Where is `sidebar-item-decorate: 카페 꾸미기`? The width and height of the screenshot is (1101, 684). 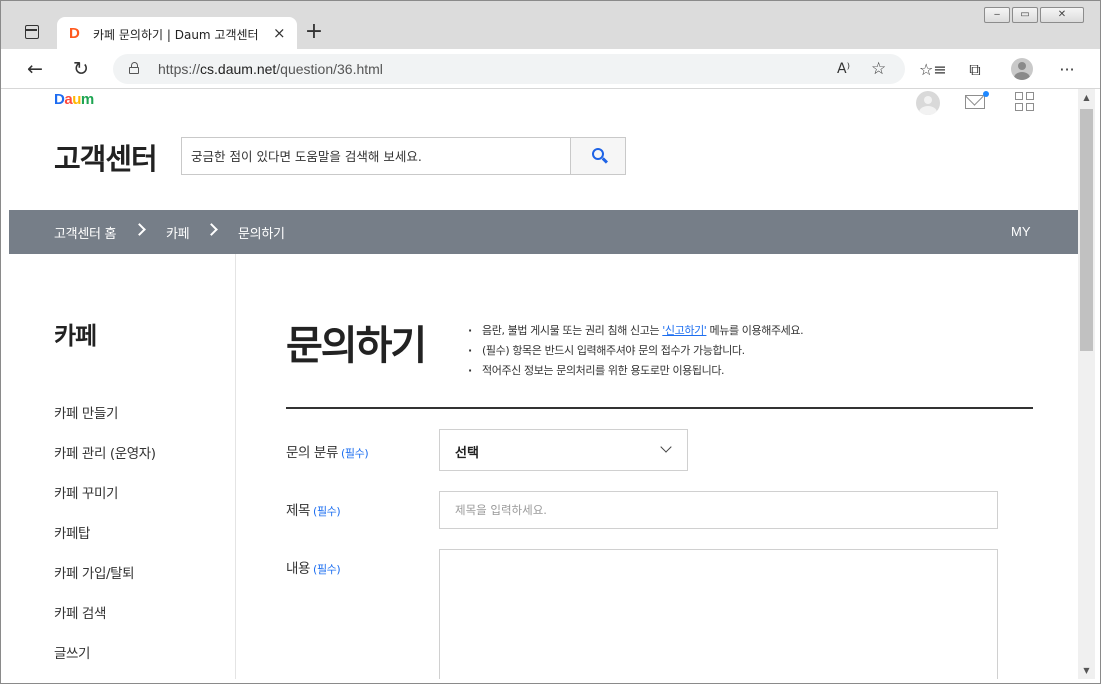
sidebar-item-decorate: 카페 꾸미기 is located at coordinates (86, 492).